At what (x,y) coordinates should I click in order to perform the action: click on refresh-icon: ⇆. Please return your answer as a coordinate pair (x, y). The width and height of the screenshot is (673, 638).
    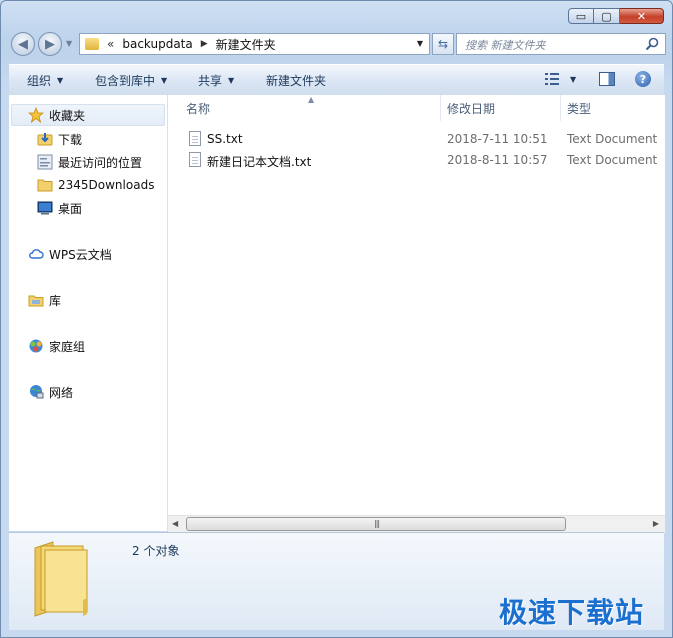
    Looking at the image, I should click on (443, 44).